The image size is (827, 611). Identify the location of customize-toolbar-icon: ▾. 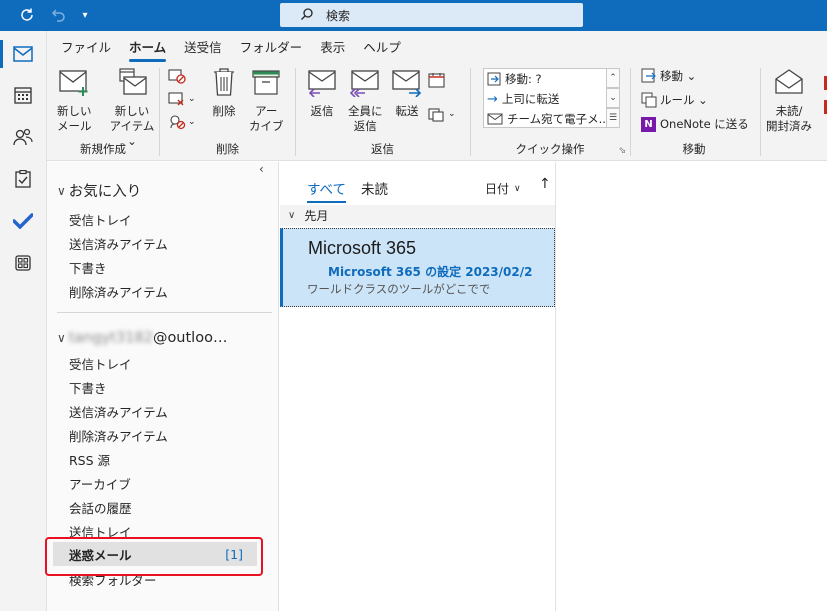
(85, 15).